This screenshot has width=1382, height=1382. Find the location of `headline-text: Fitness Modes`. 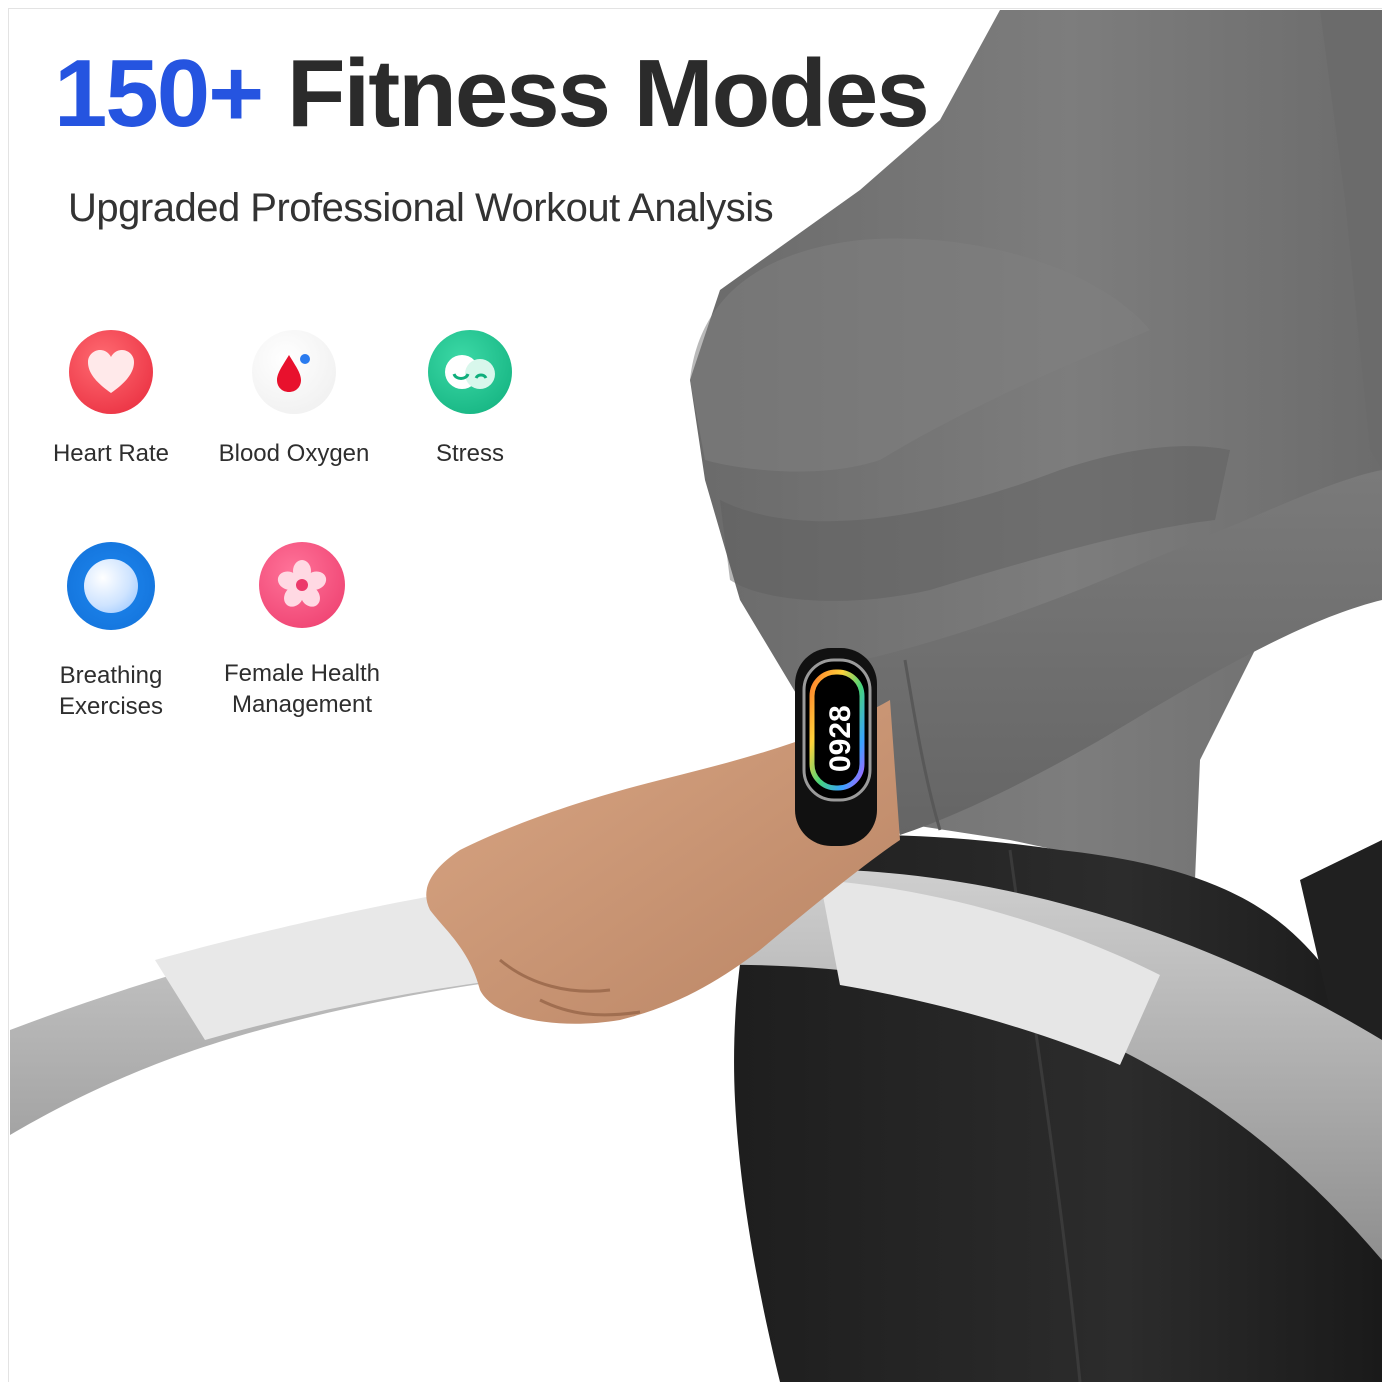

headline-text: Fitness Modes is located at coordinates (608, 93).